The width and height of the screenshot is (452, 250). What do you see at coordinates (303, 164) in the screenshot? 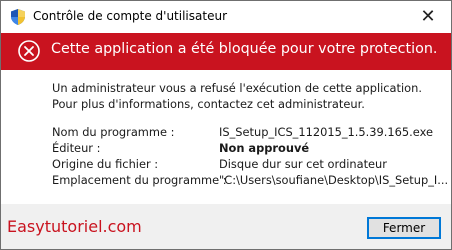
I see `detail-value: Disque dur sur cet ordinateur` at bounding box center [303, 164].